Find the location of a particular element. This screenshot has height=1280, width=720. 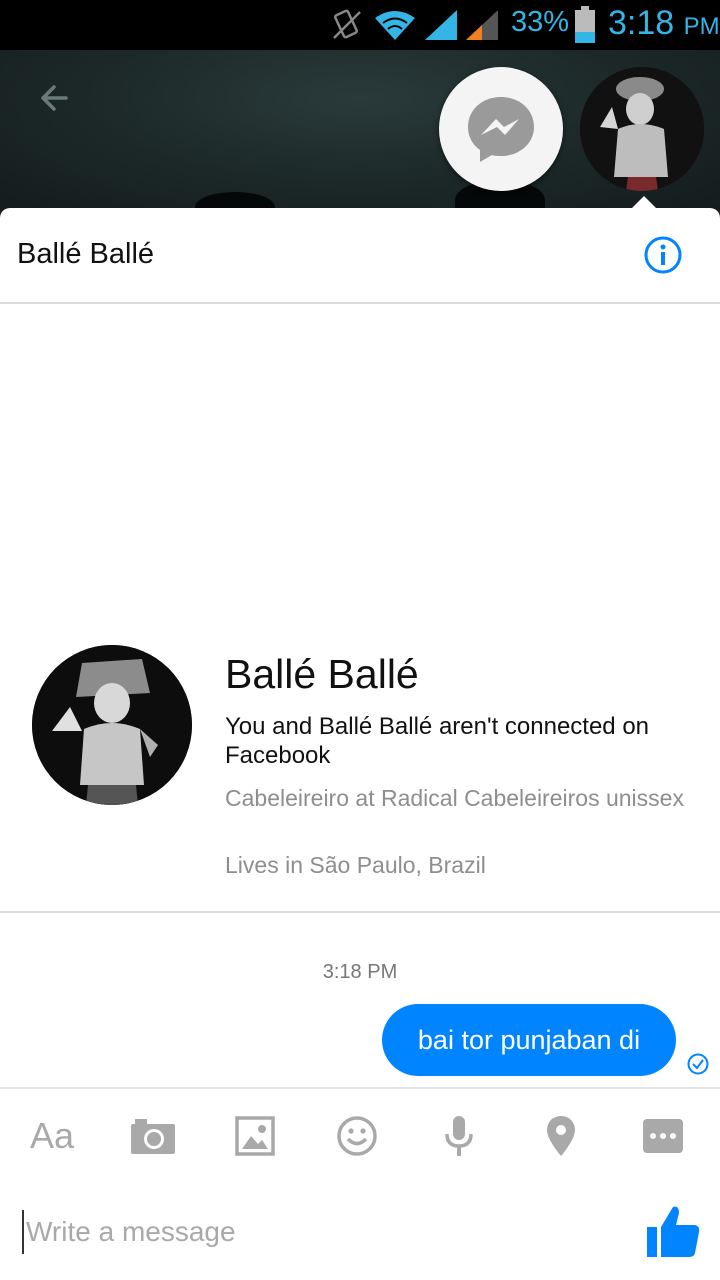

gallery-button is located at coordinates (255, 1136).